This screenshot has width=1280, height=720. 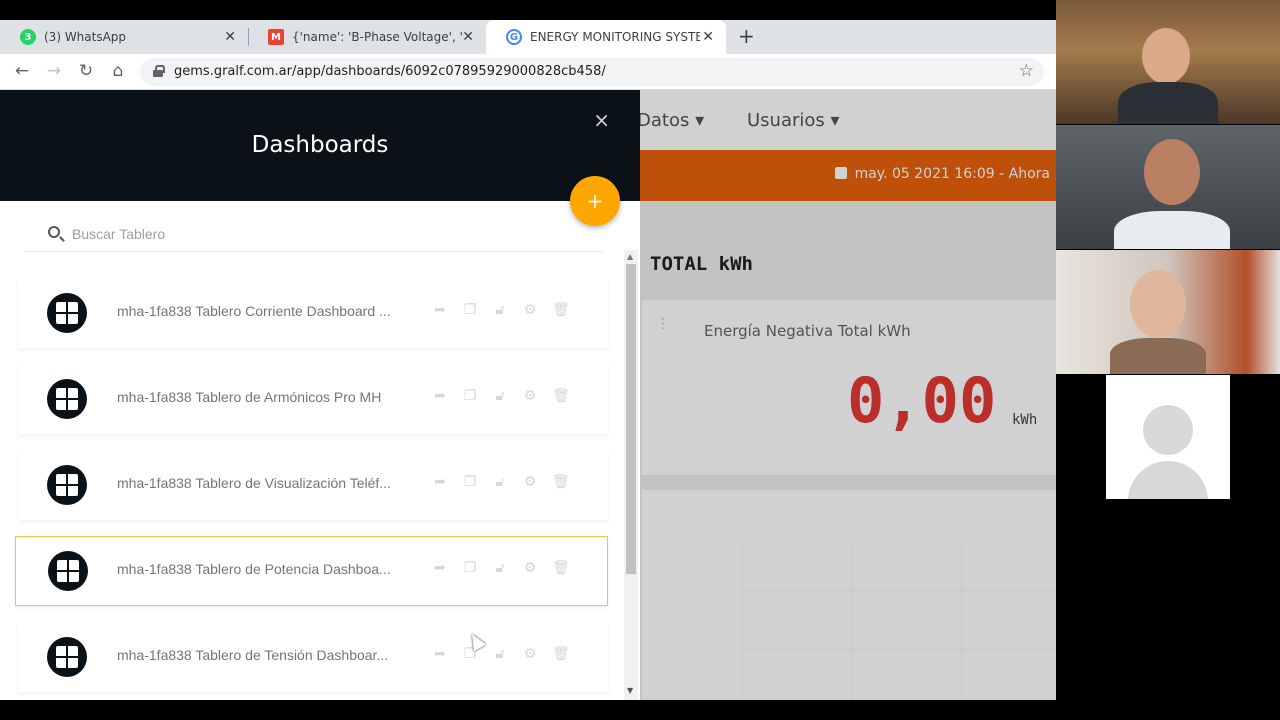 I want to click on back-arrow-icon: ←, so click(x=22, y=71).